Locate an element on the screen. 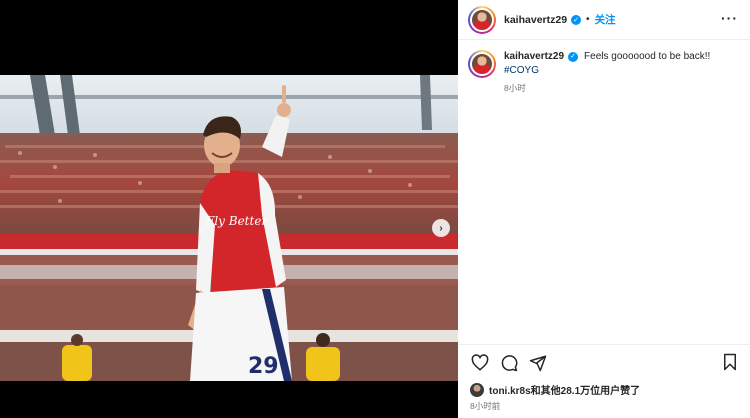  author-avatar-ring is located at coordinates (482, 19).